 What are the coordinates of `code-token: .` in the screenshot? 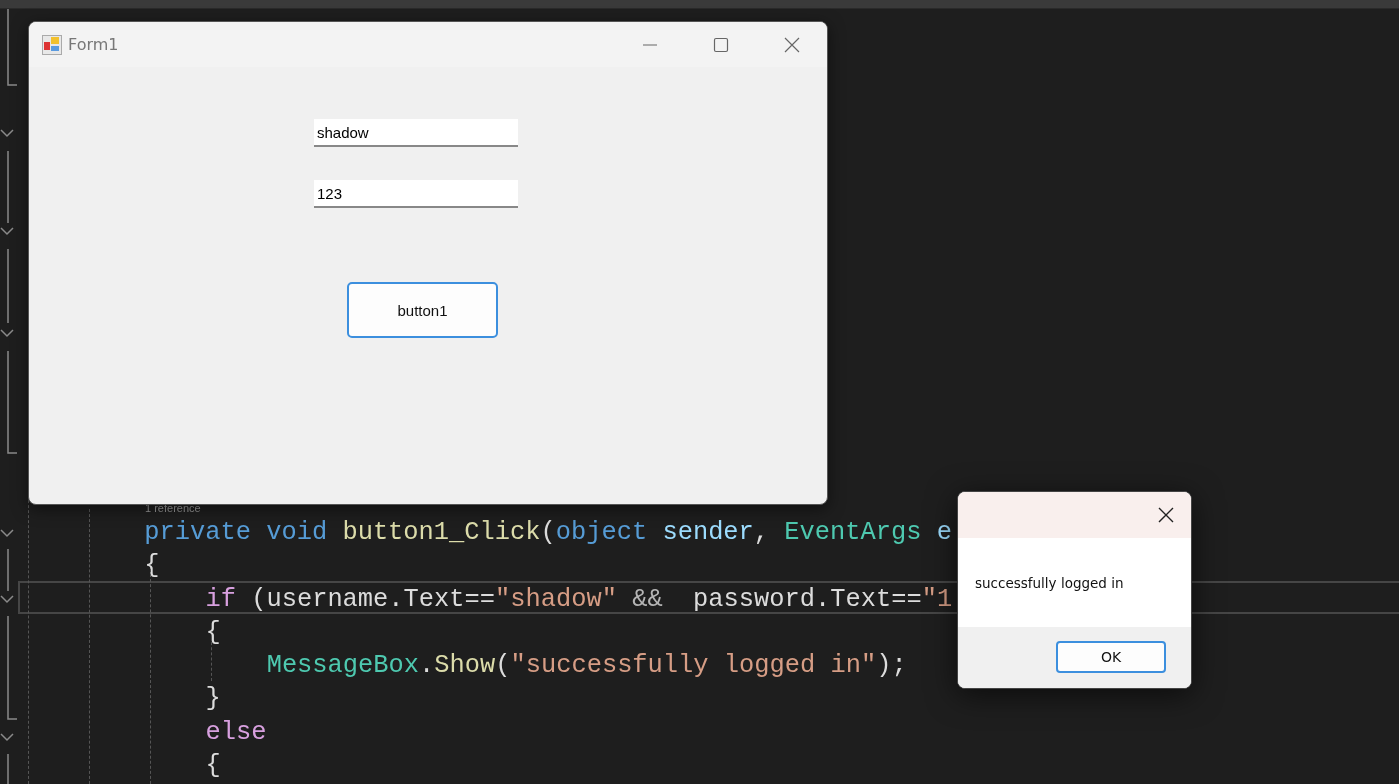 It's located at (427, 666).